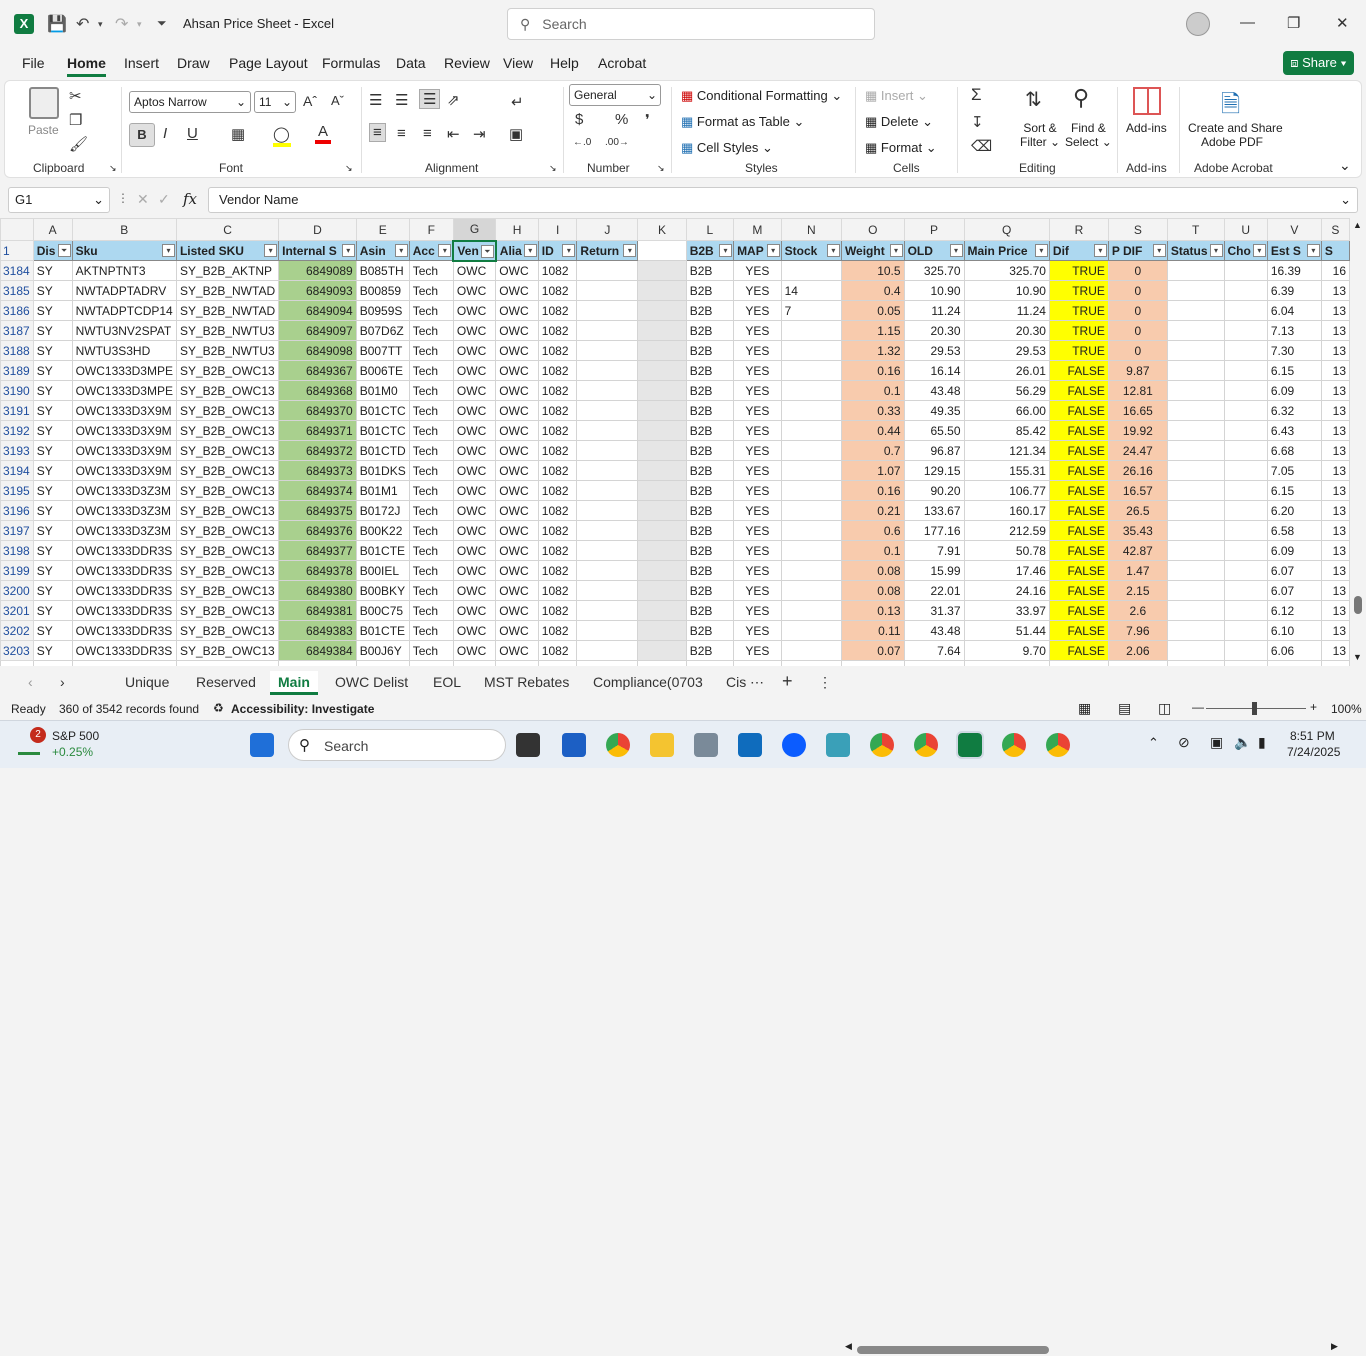  Describe the element at coordinates (59, 200) in the screenshot. I see `name-box: G1 ⌄` at that location.